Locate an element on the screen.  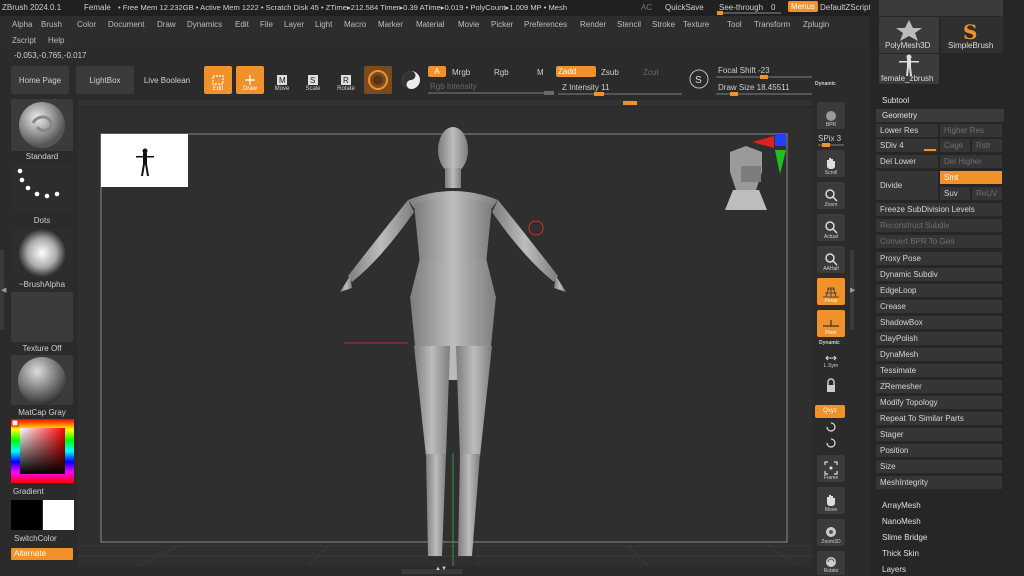
subpalette-layers: Layers is located at coordinates (894, 569).